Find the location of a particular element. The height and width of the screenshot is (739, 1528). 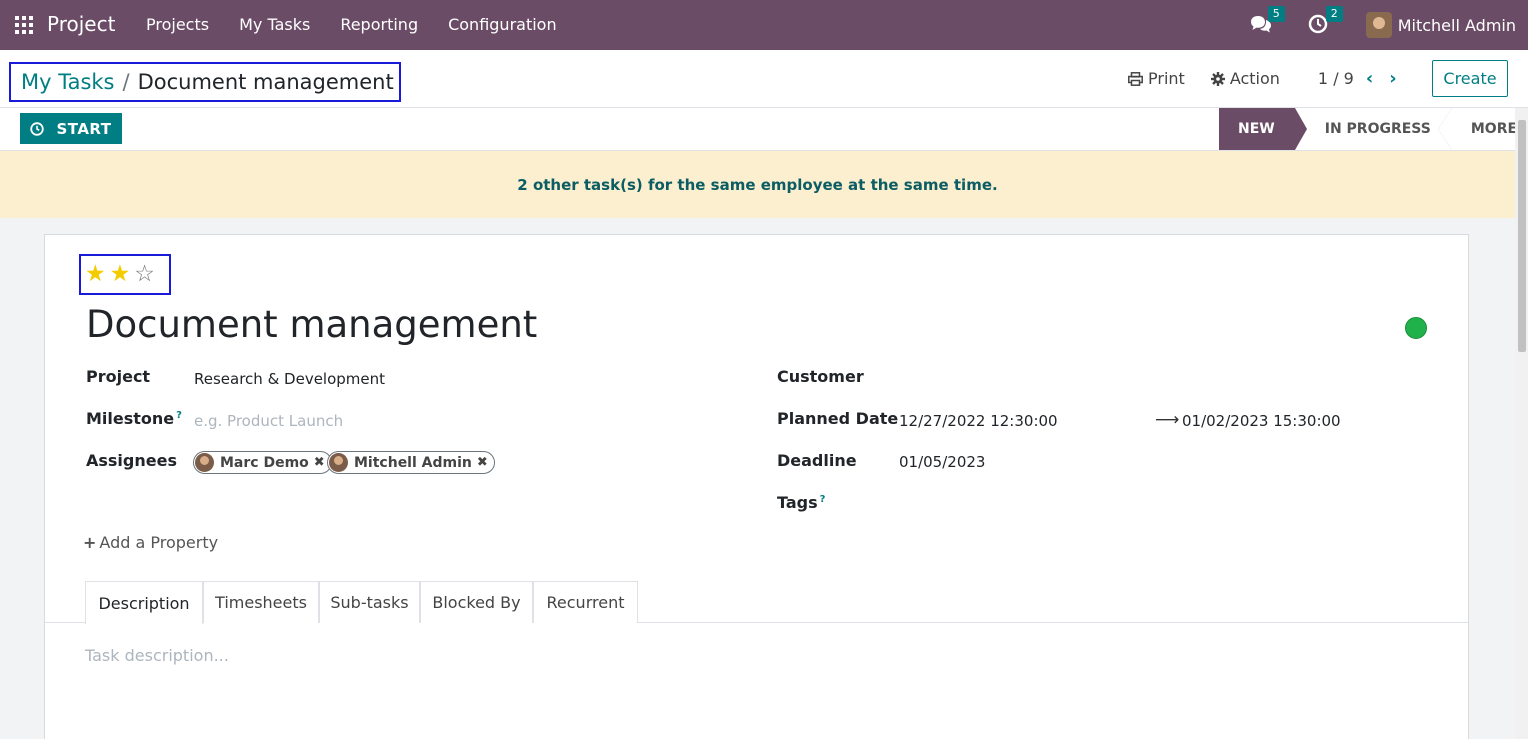

stage-more-label: MORE is located at coordinates (1494, 129).